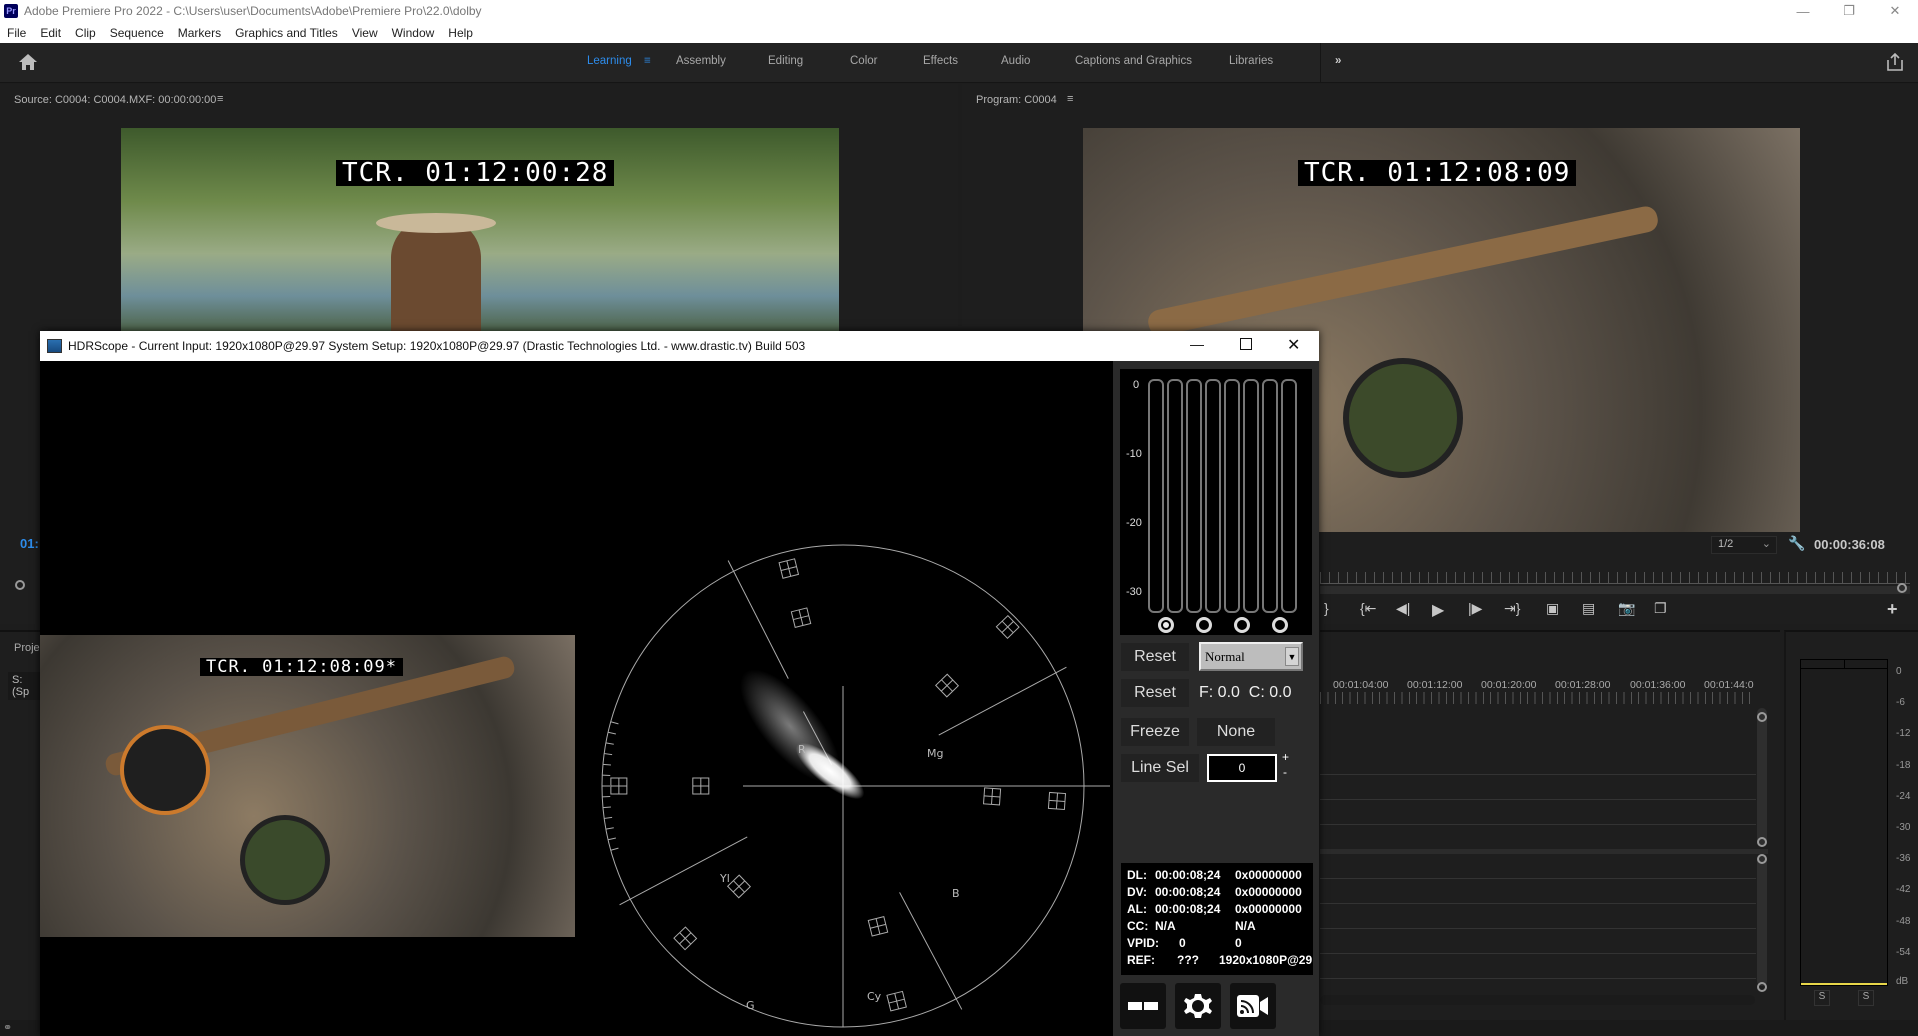  I want to click on timeline-horizontal-scrollbar, so click(1537, 1000).